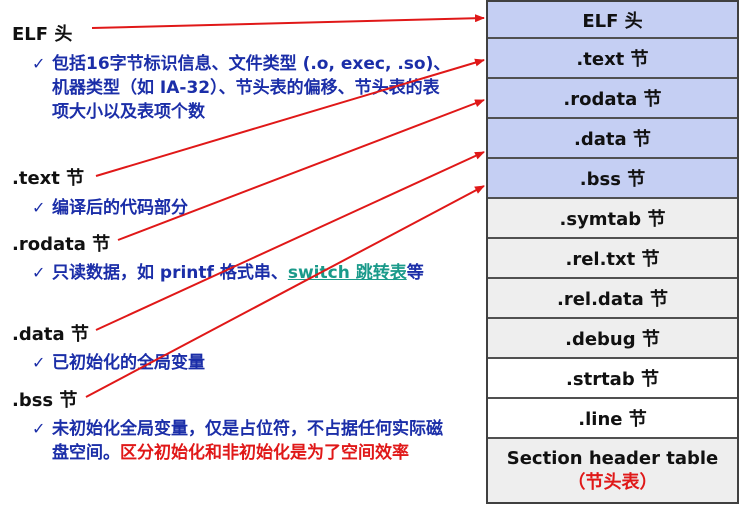 The height and width of the screenshot is (512, 755). What do you see at coordinates (42, 34) in the screenshot?
I see `elf-header-heading: ELF 头` at bounding box center [42, 34].